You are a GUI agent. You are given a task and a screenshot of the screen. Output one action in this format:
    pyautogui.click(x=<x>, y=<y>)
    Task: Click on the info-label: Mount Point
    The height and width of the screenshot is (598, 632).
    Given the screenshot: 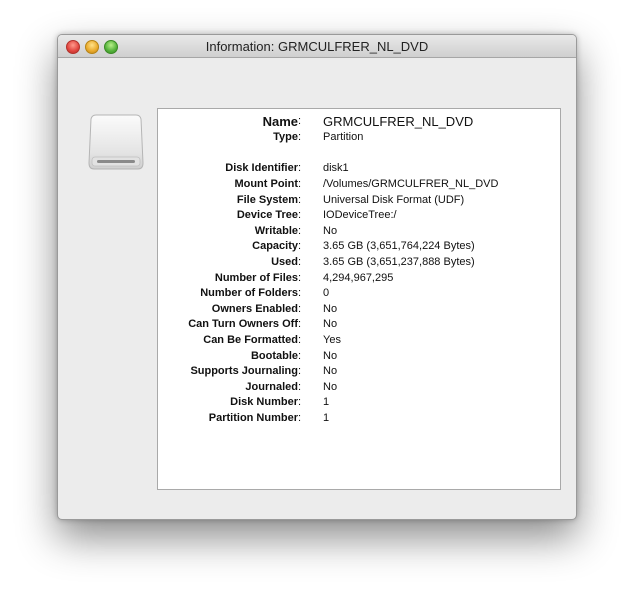 What is the action you would take?
    pyautogui.click(x=266, y=184)
    